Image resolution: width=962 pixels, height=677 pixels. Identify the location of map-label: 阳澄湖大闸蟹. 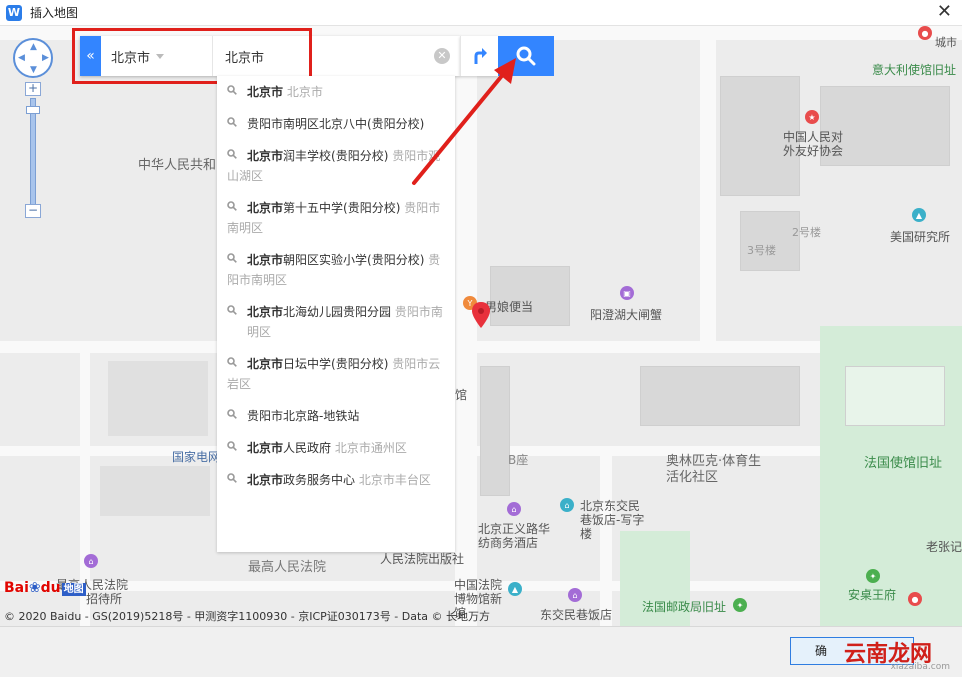
(626, 315).